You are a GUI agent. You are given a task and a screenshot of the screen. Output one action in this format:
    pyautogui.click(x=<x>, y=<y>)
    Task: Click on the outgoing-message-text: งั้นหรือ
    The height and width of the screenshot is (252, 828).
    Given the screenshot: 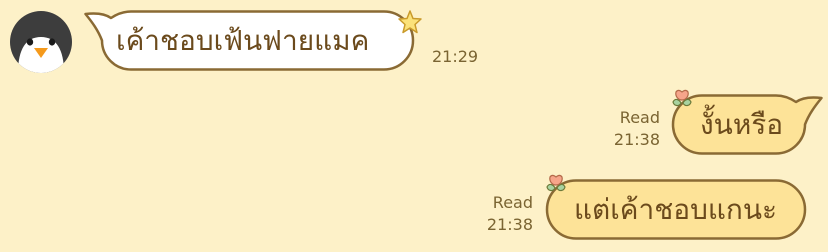 What is the action you would take?
    pyautogui.click(x=742, y=124)
    